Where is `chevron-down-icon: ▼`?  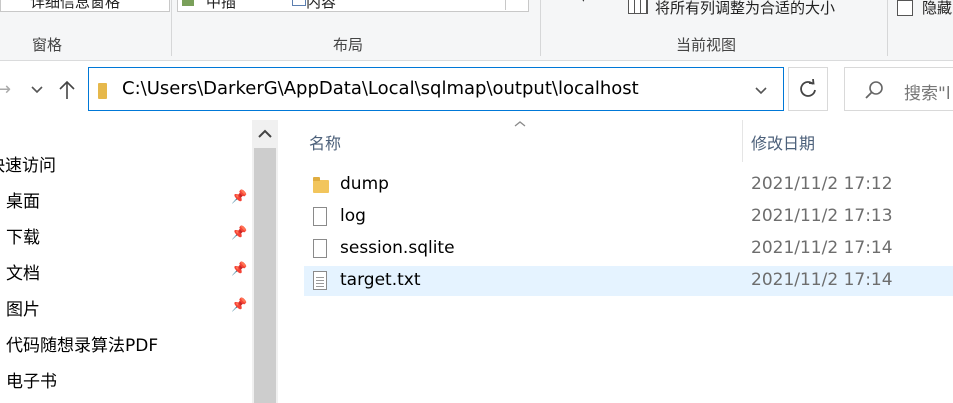 chevron-down-icon: ▼ is located at coordinates (583, 2).